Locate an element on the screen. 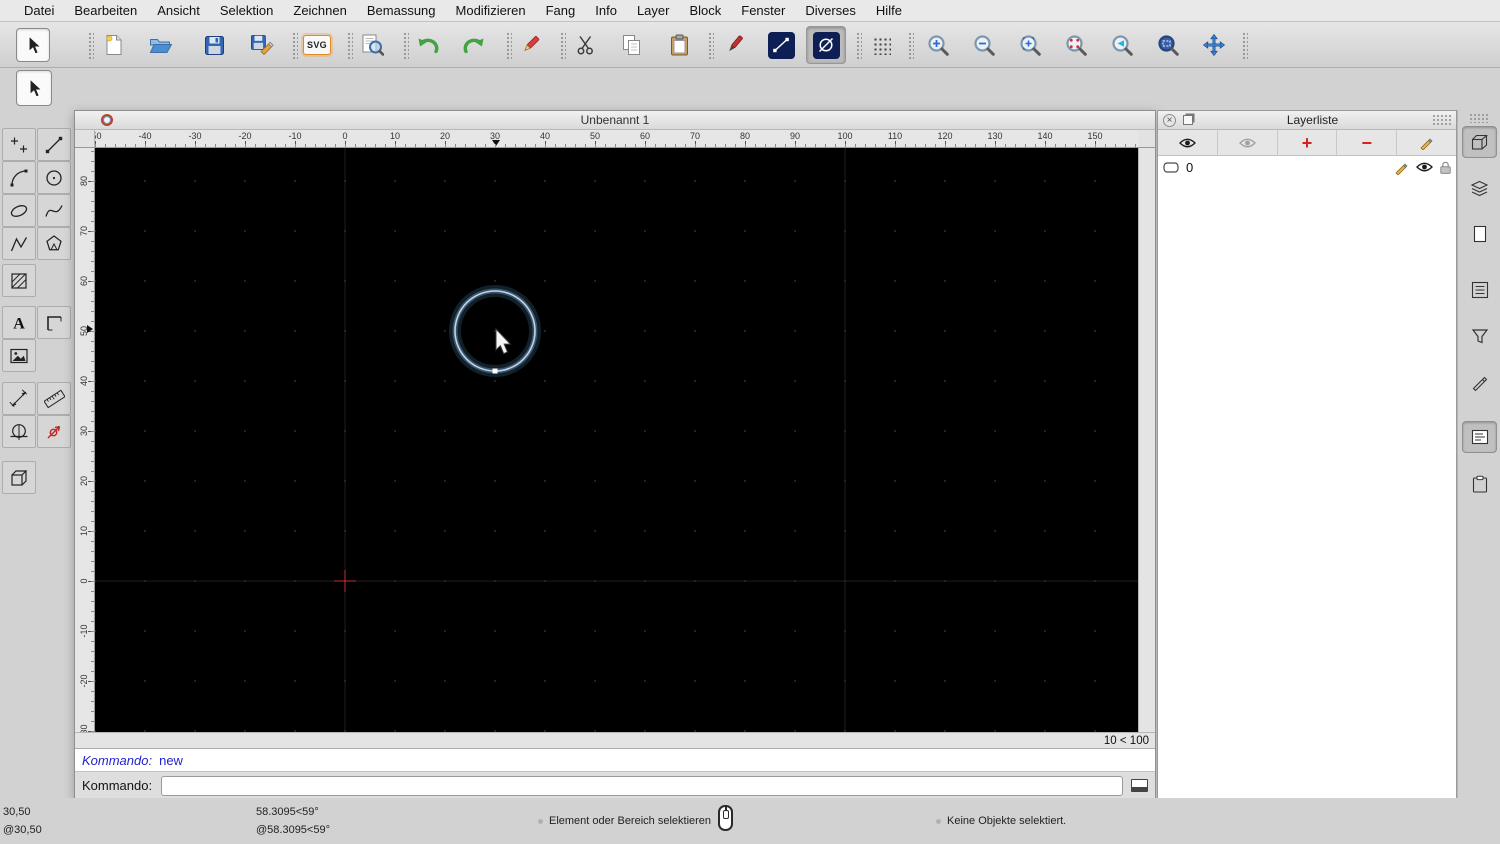 The width and height of the screenshot is (1500, 844). menu-selektion: Selektion is located at coordinates (246, 10).